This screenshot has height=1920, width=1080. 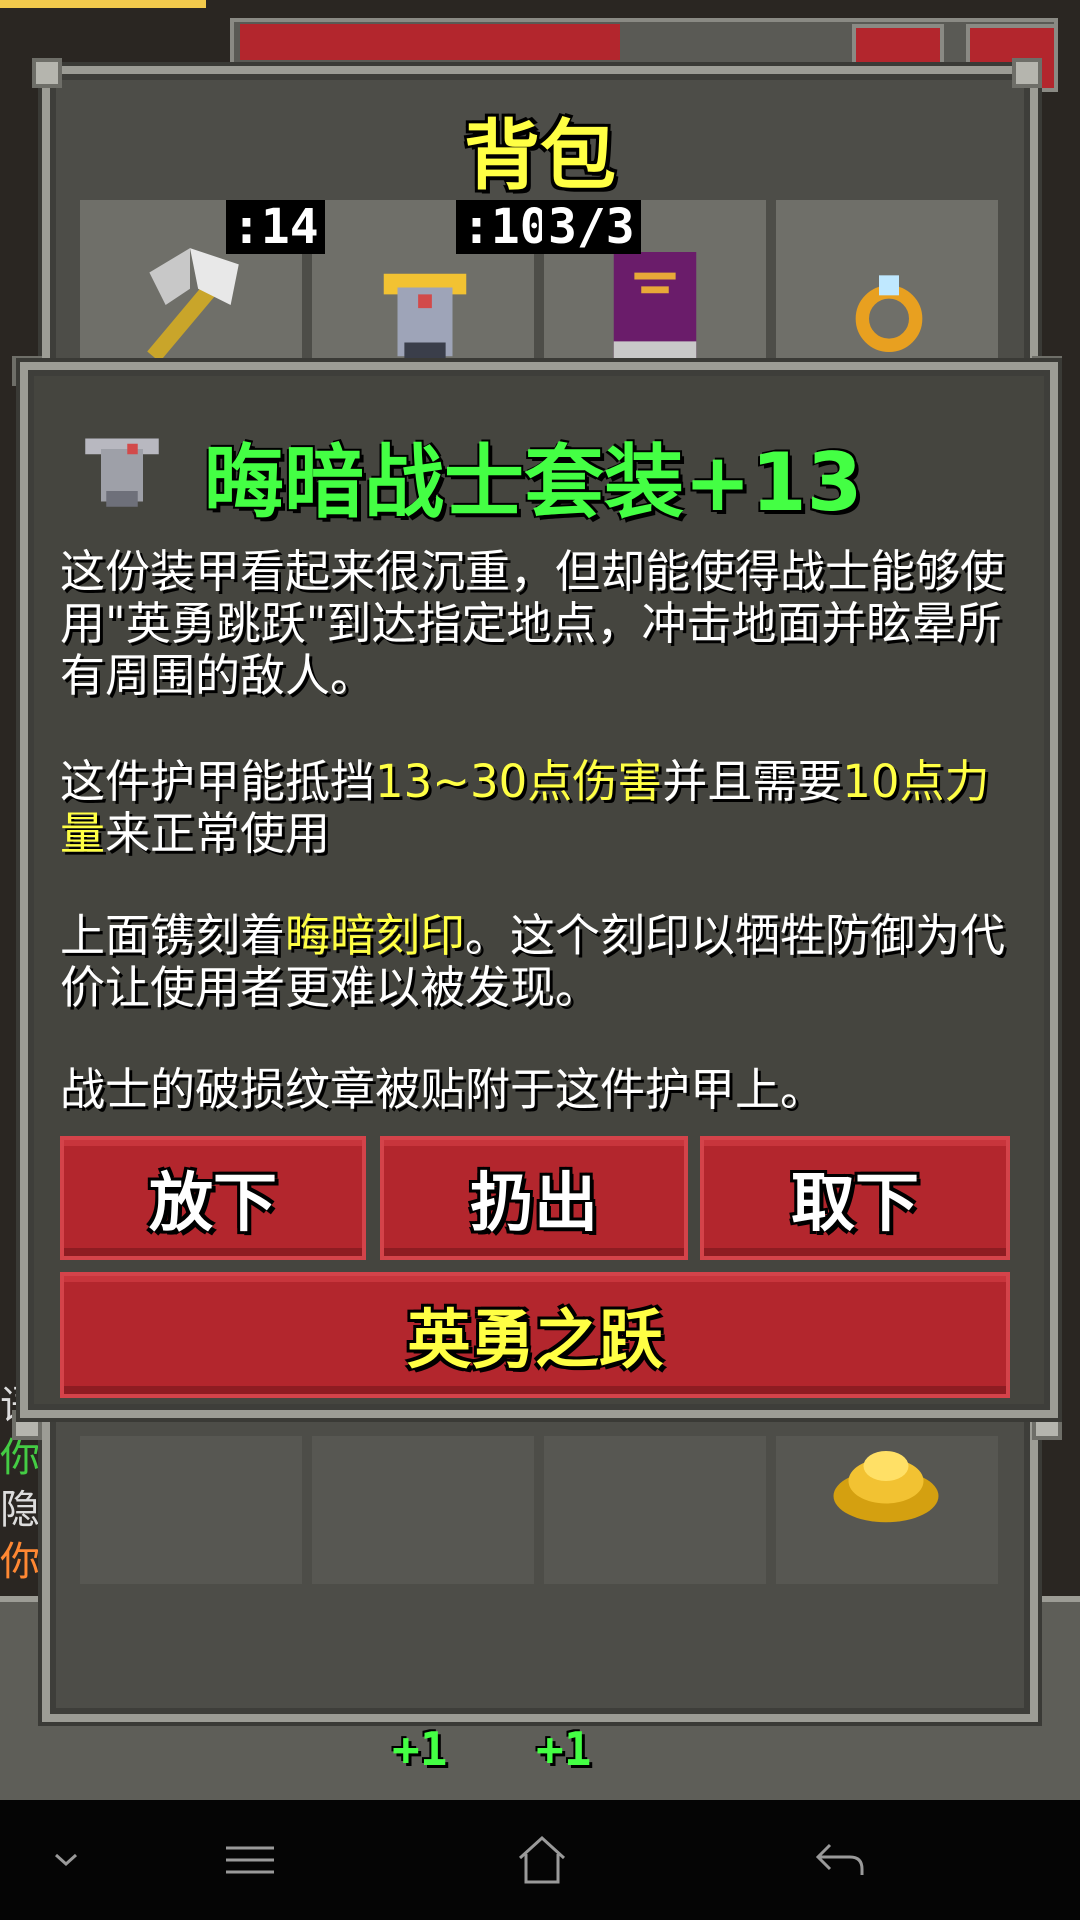 I want to click on heroic-leap-button: 英勇之跃, so click(x=535, y=1335).